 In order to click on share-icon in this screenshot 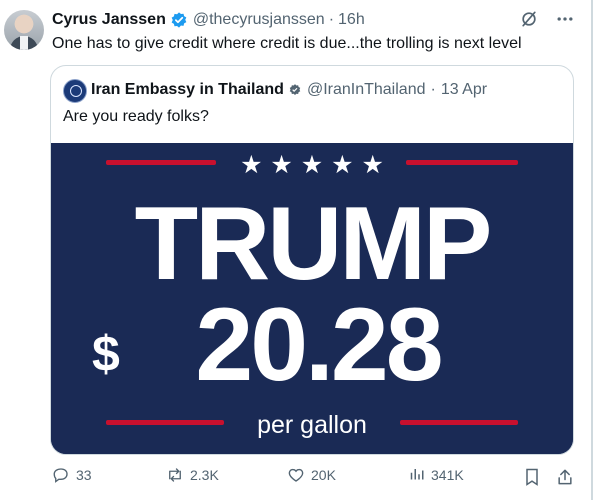, I will do `click(565, 477)`.